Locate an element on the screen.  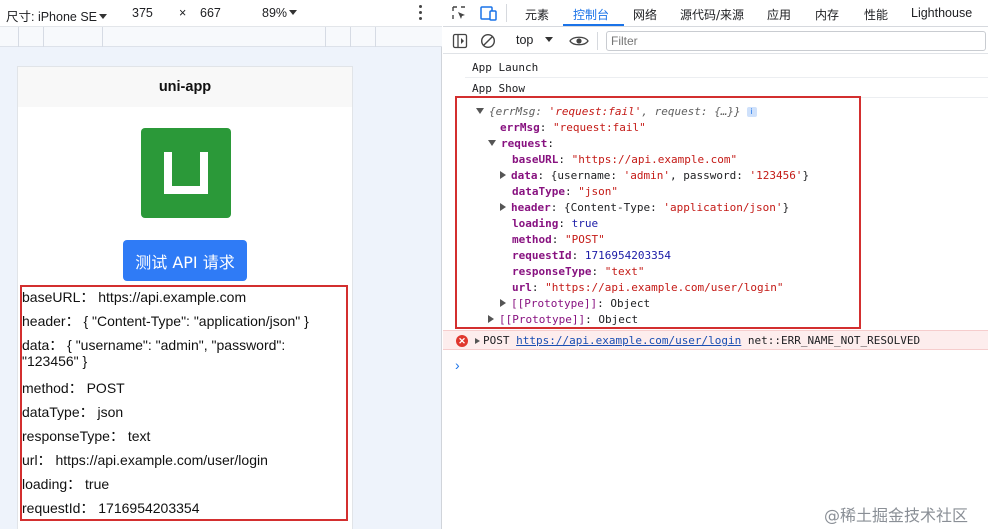
device-label: 尺寸: iPhone SE is located at coordinates (52, 17).